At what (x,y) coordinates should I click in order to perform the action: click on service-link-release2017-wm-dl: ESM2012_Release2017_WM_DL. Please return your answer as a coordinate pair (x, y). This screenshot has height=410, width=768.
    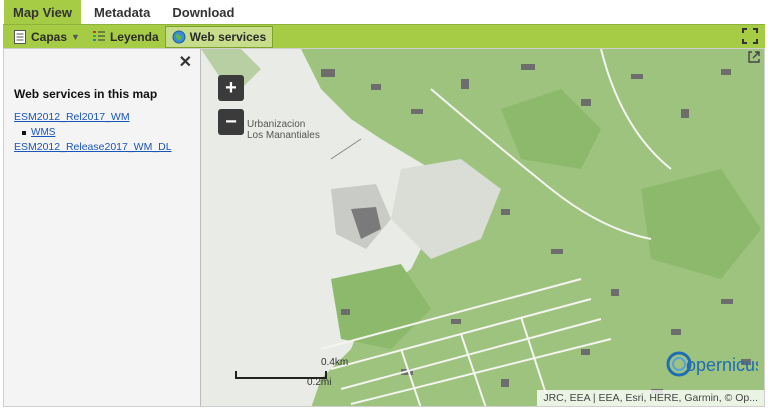
    Looking at the image, I should click on (93, 147).